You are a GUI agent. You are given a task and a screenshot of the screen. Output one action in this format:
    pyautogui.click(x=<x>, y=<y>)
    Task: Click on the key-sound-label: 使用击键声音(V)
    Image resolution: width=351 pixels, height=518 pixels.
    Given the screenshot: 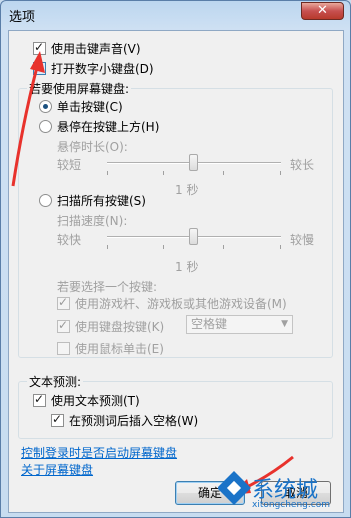 What is the action you would take?
    pyautogui.click(x=96, y=49)
    